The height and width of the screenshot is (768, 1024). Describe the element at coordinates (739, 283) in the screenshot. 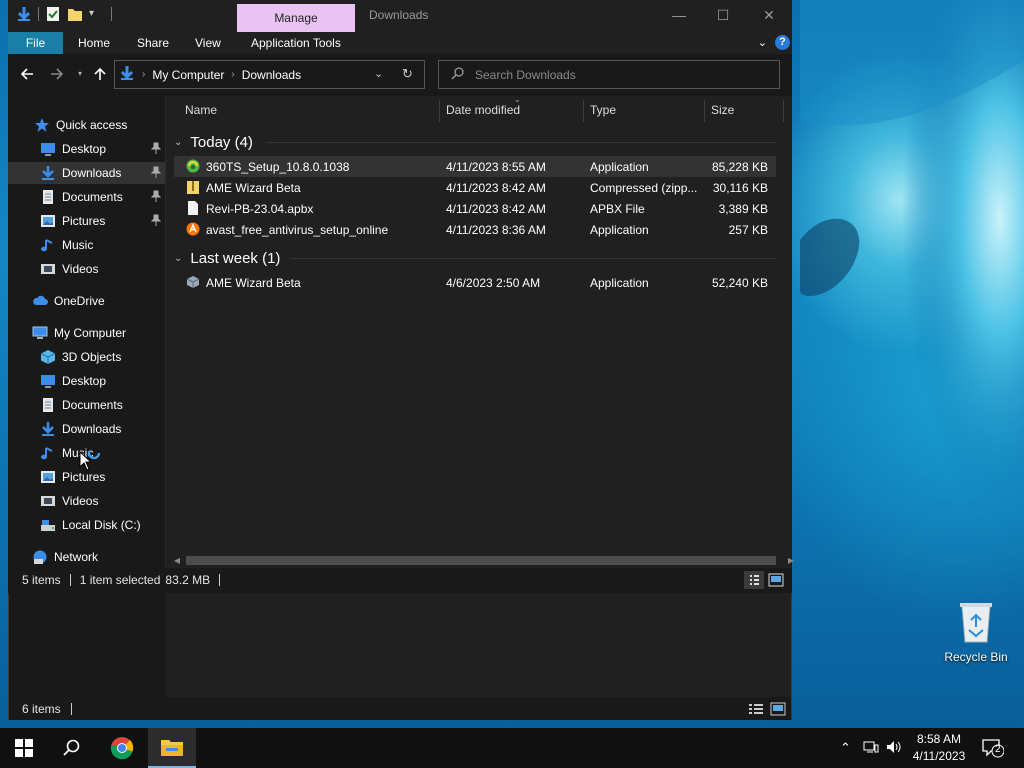

I see `file-size: 52,240 KB` at that location.